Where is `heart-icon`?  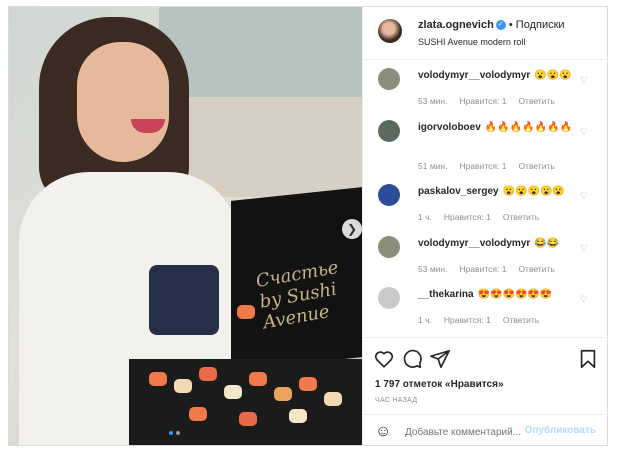
heart-icon is located at coordinates (384, 359).